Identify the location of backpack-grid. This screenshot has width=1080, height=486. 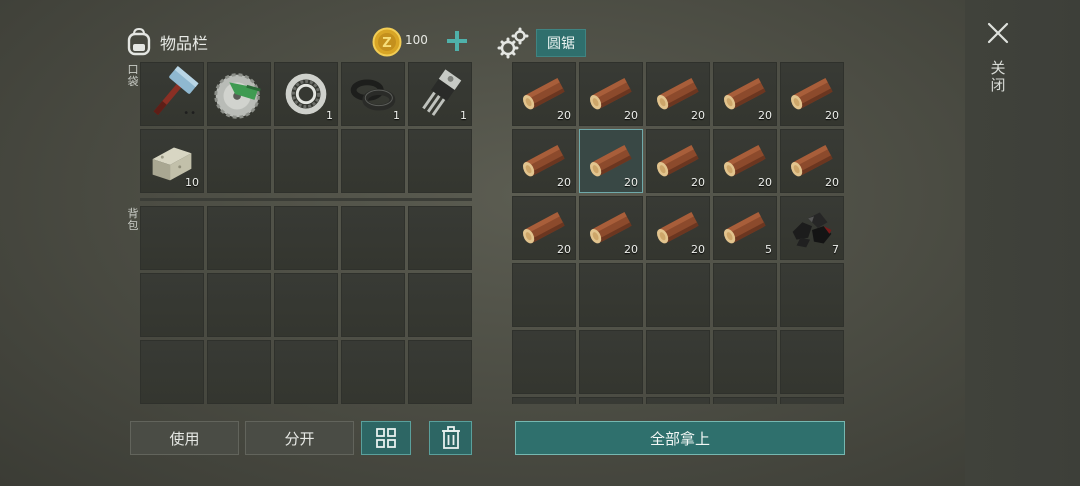
(306, 305).